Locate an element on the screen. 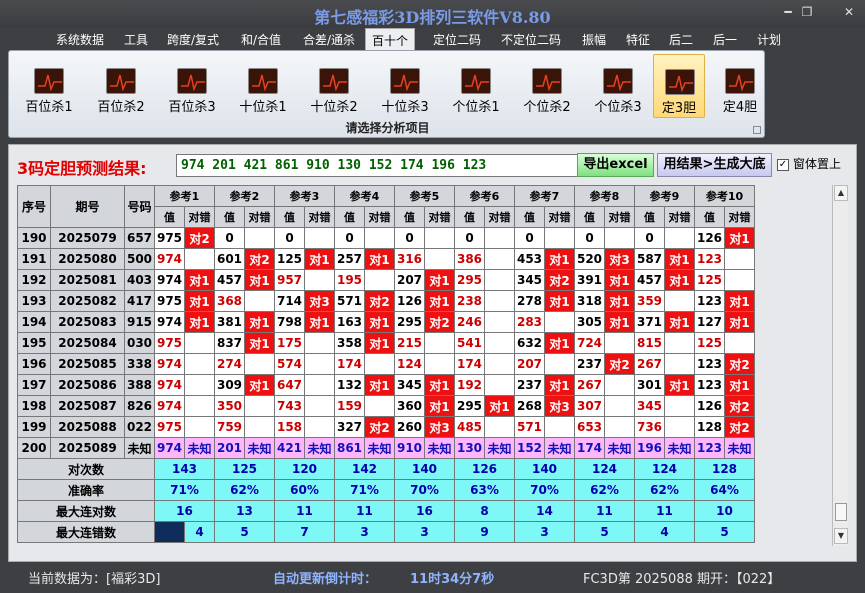 The image size is (865, 593). row-value-cell: 201 is located at coordinates (229, 448).